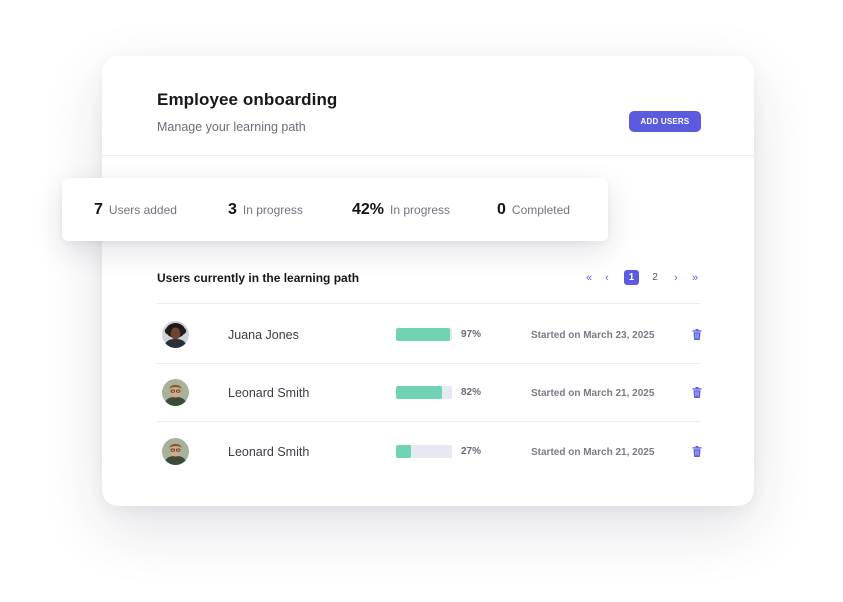 This screenshot has height=602, width=843. Describe the element at coordinates (589, 278) in the screenshot. I see `first-page-button: «` at that location.